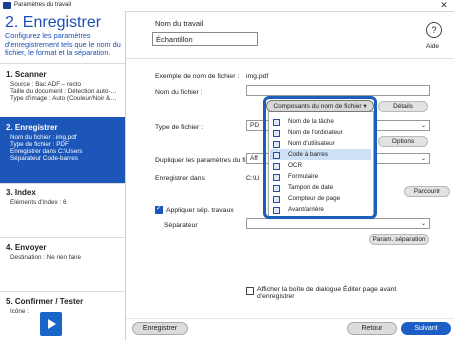 The width and height of the screenshot is (454, 341). I want to click on nav-step-title: 5. Confirmer / Tester, so click(45, 301).